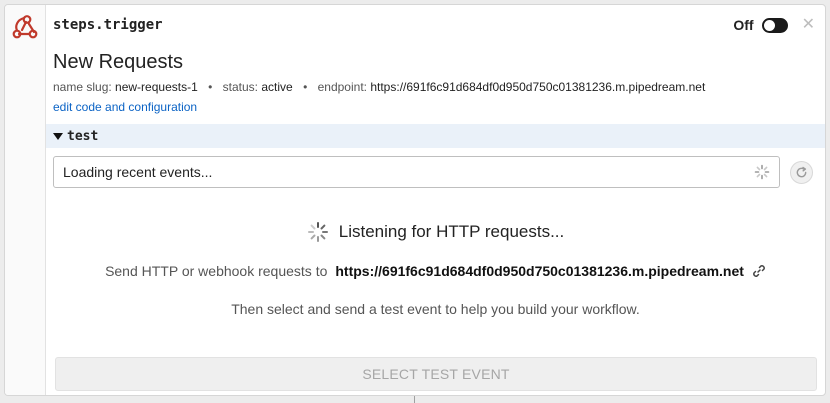  What do you see at coordinates (435, 136) in the screenshot?
I see `test-section-header: test` at bounding box center [435, 136].